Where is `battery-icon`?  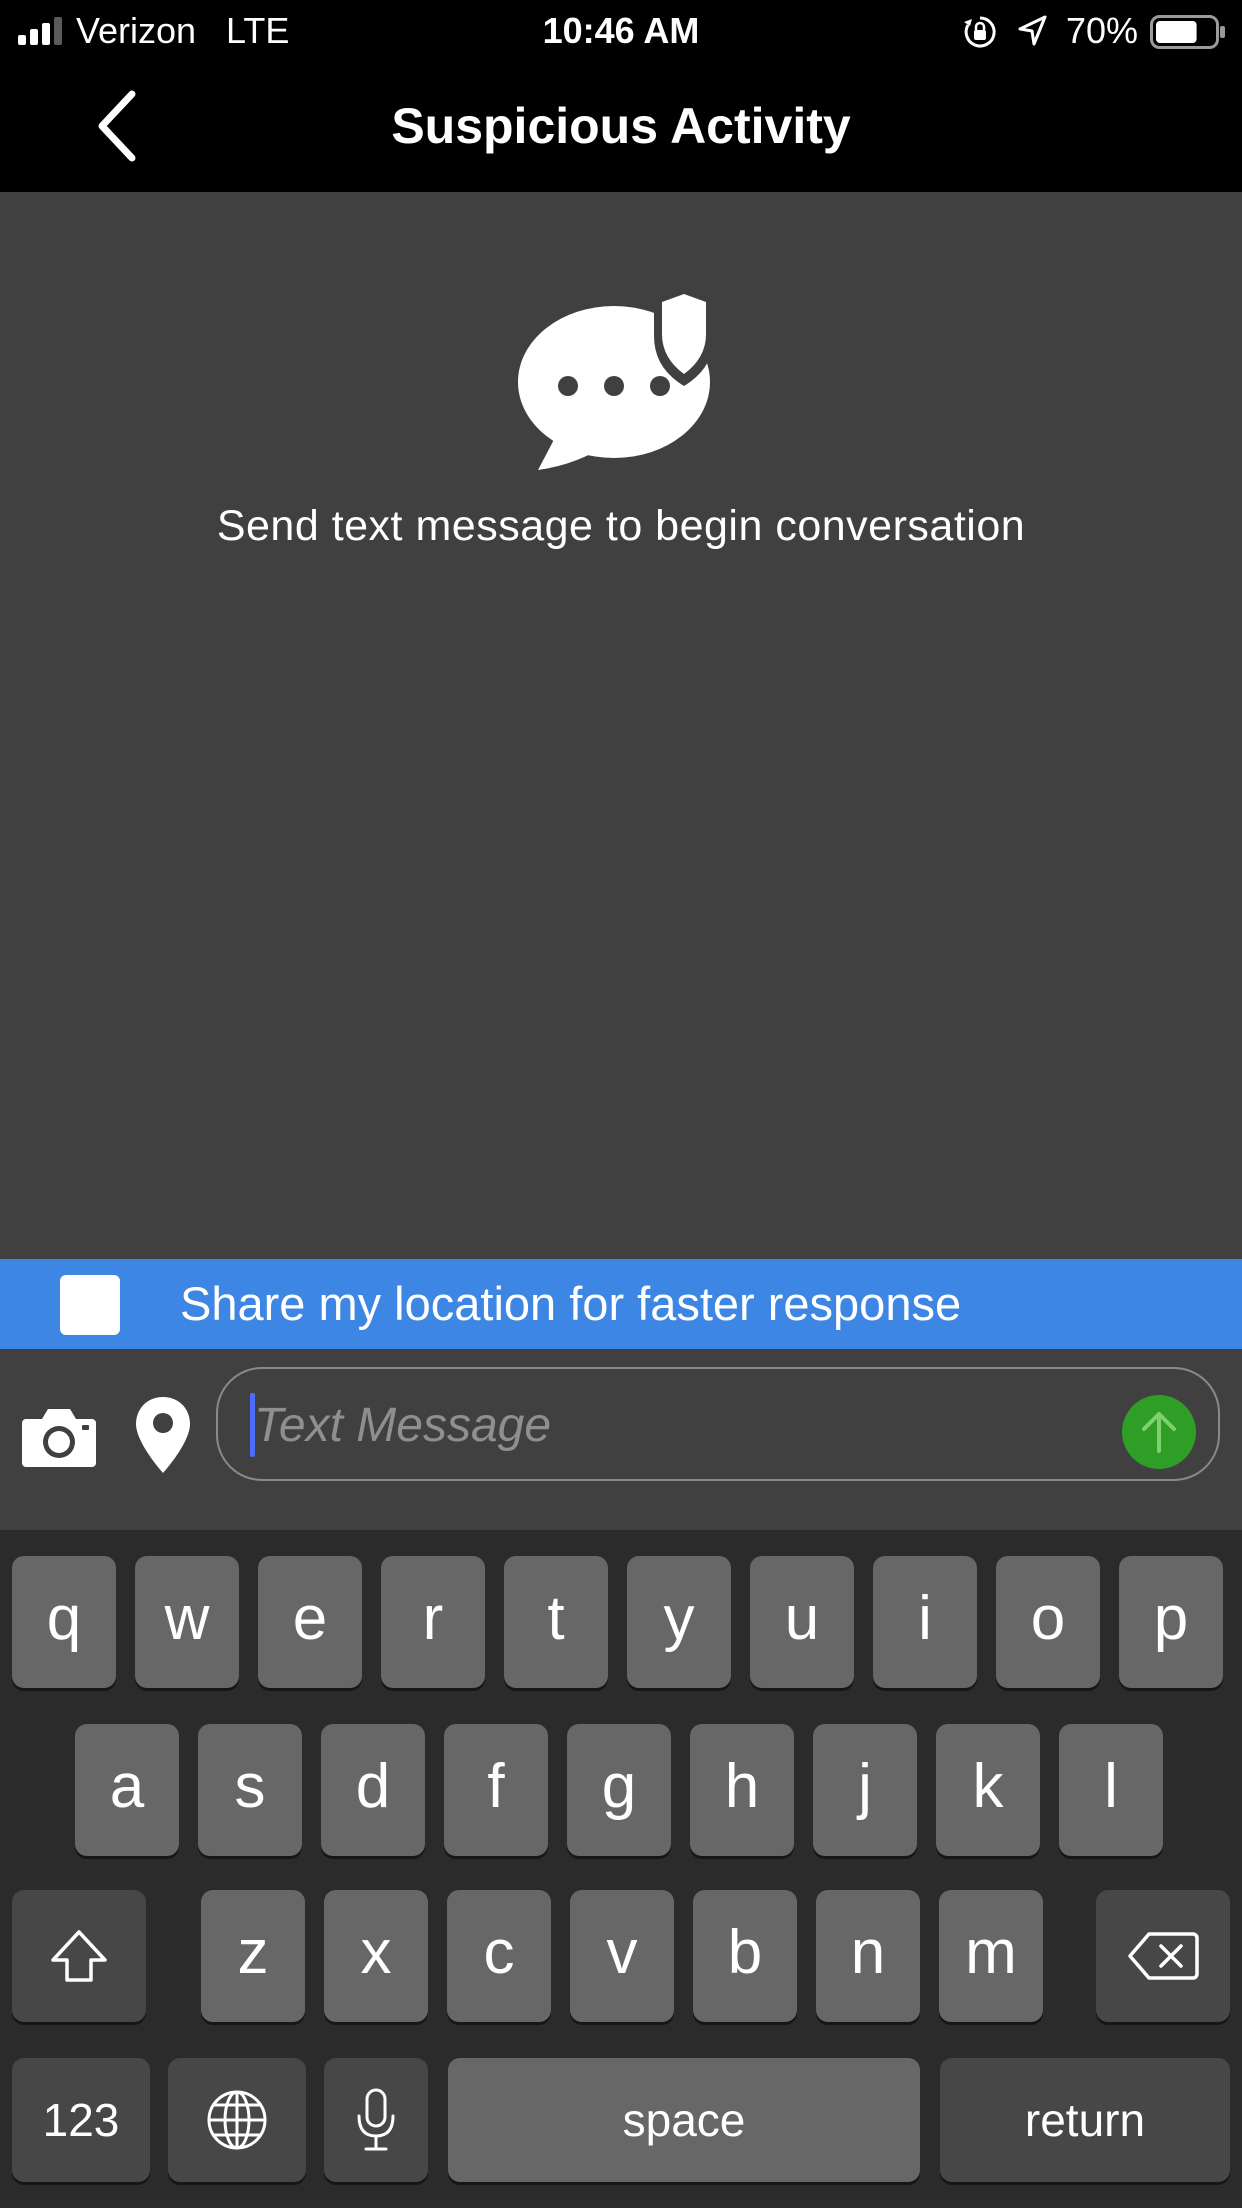
battery-icon is located at coordinates (1187, 32).